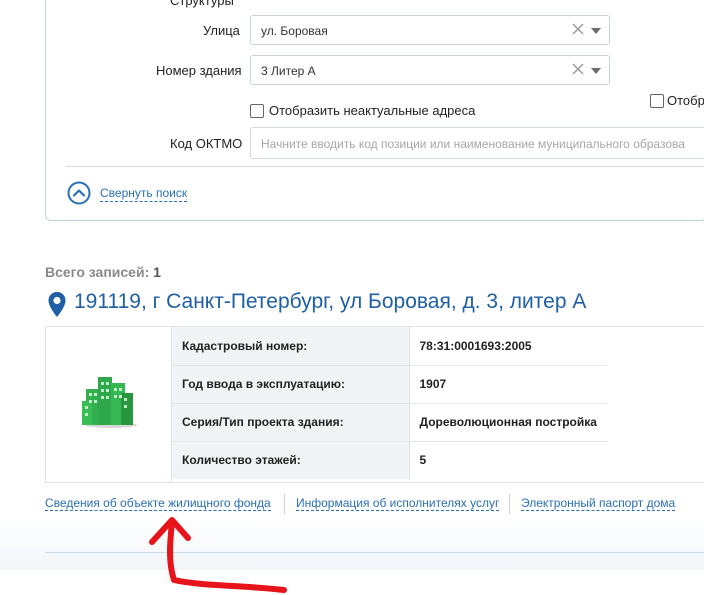  What do you see at coordinates (398, 503) in the screenshot?
I see `service-providers-link: Информация об исполнителях услуг` at bounding box center [398, 503].